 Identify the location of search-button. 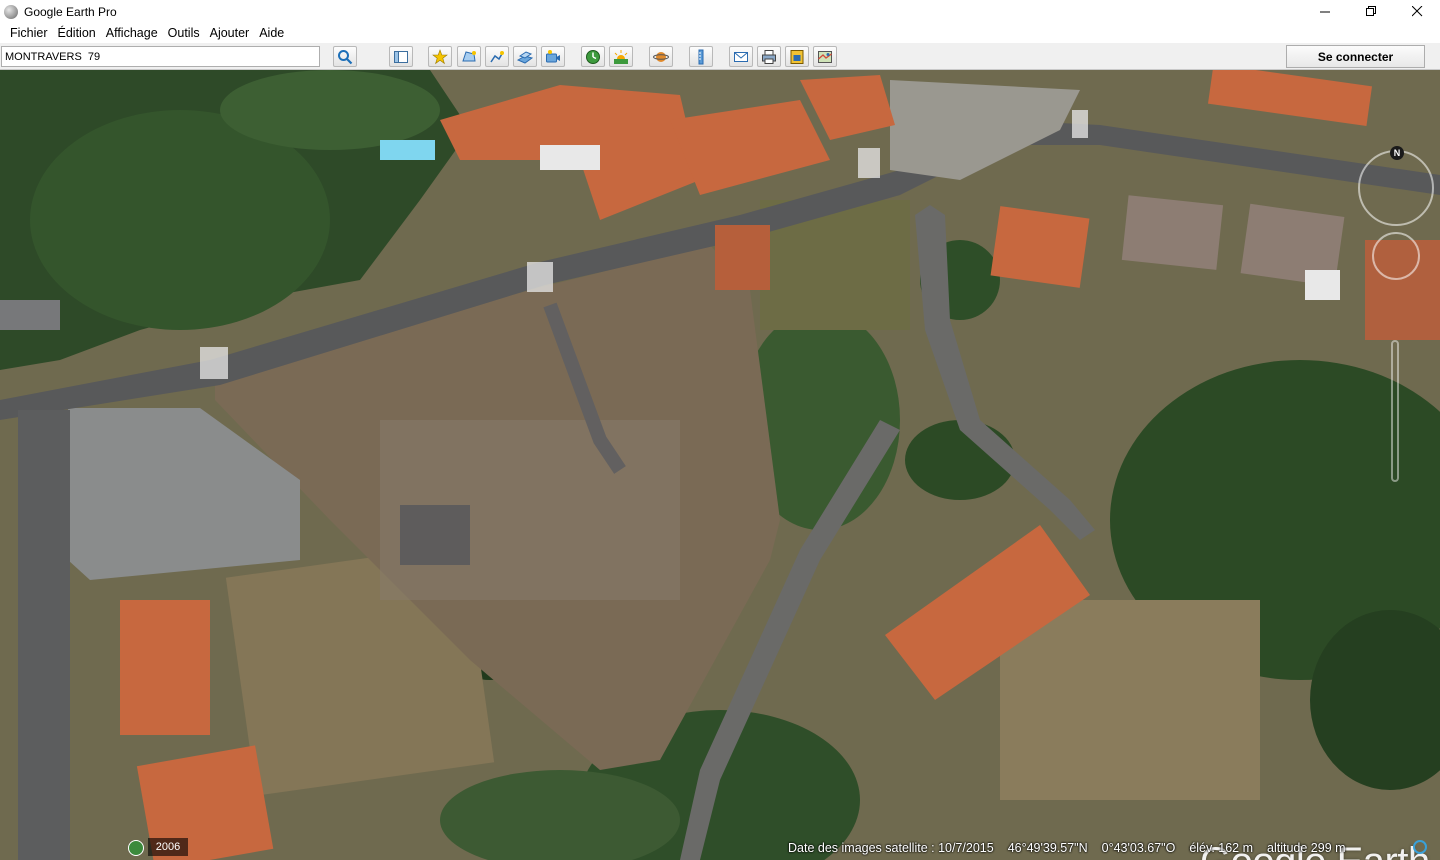
(345, 56).